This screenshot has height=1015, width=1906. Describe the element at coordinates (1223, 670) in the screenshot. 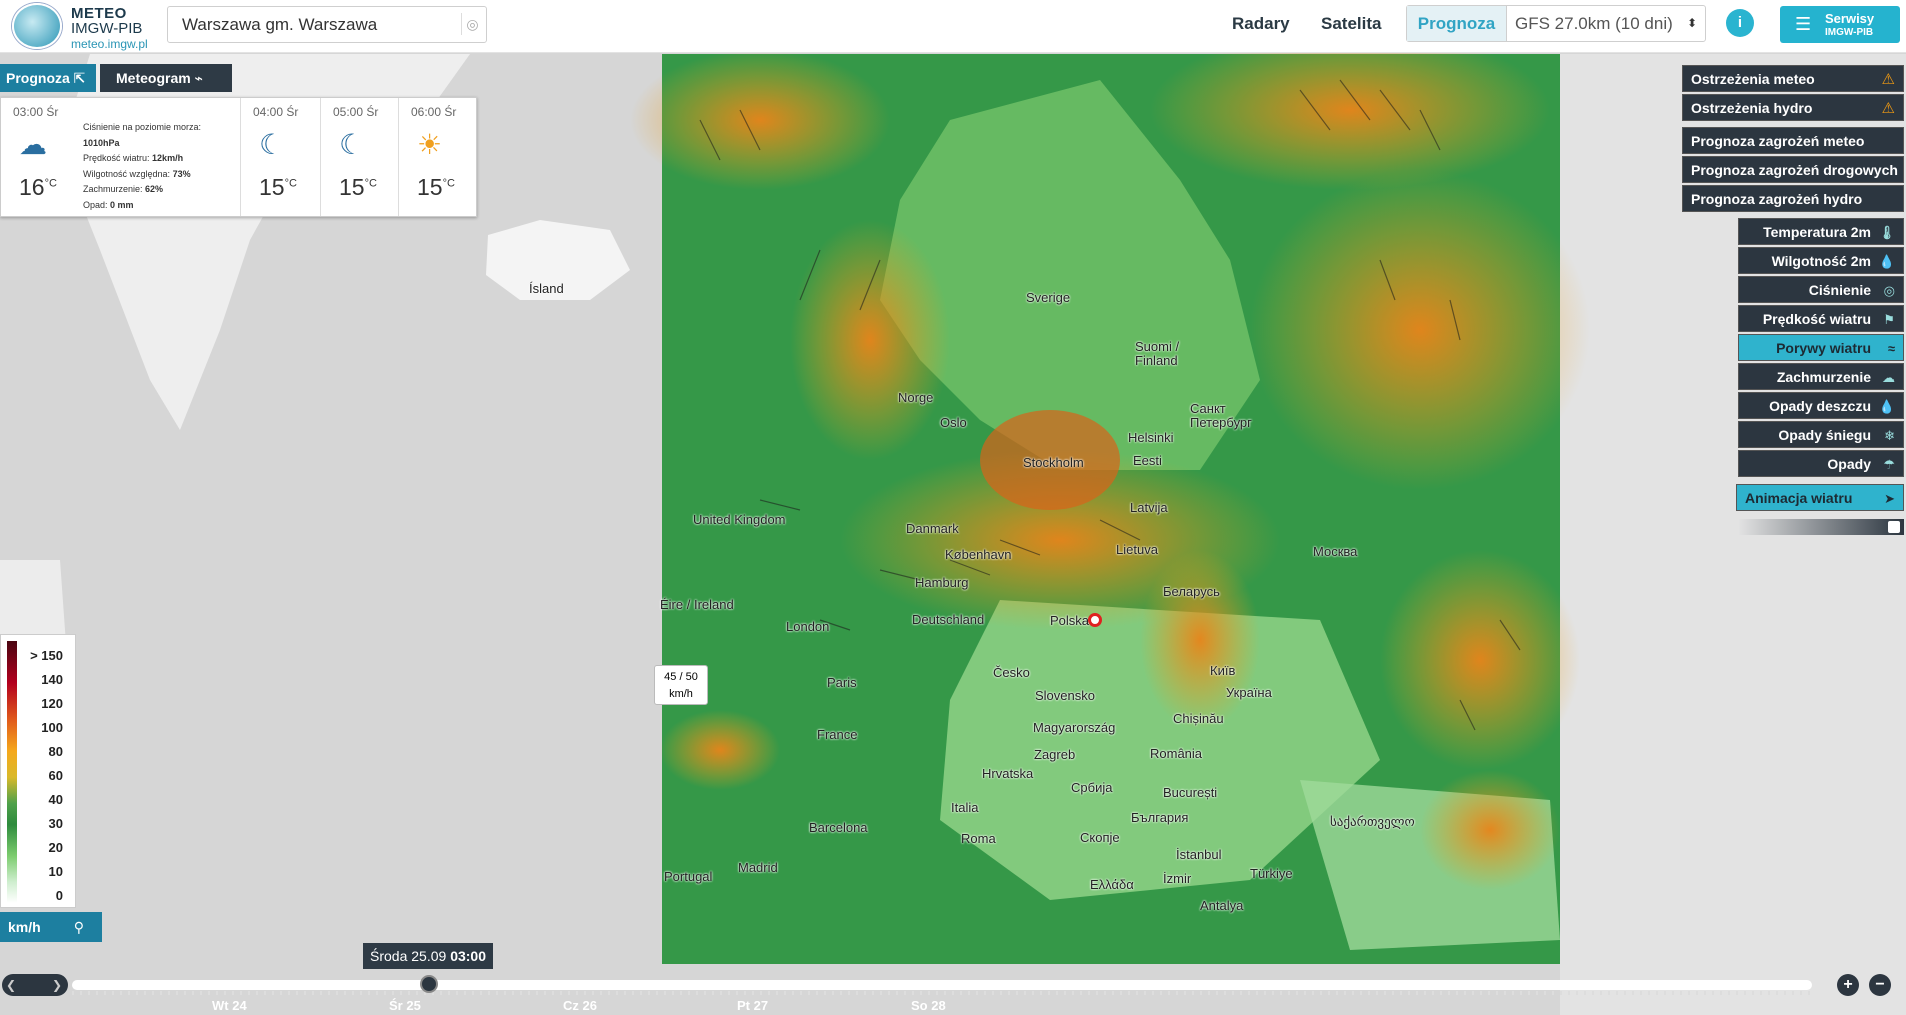

I see `map-label: Київ` at that location.